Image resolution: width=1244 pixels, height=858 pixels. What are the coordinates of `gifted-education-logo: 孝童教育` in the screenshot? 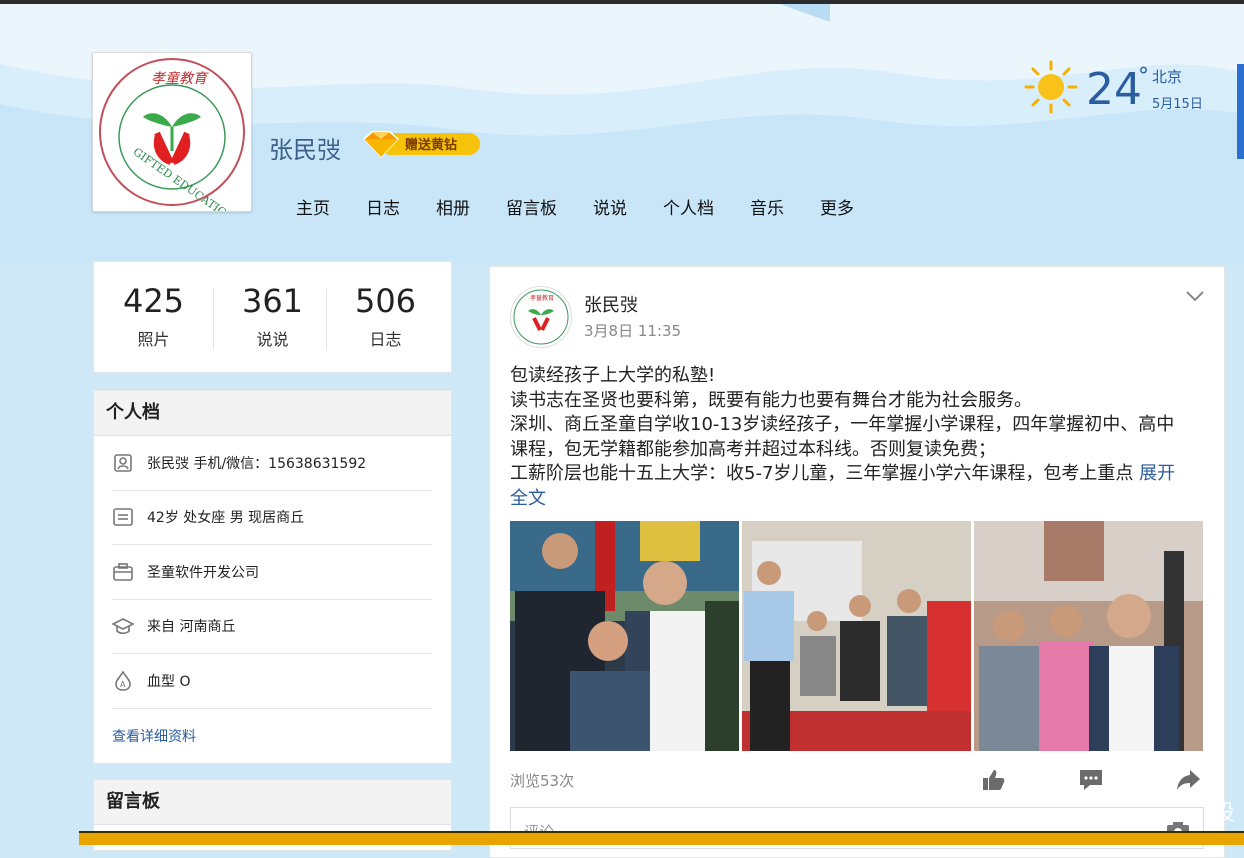 It's located at (541, 317).